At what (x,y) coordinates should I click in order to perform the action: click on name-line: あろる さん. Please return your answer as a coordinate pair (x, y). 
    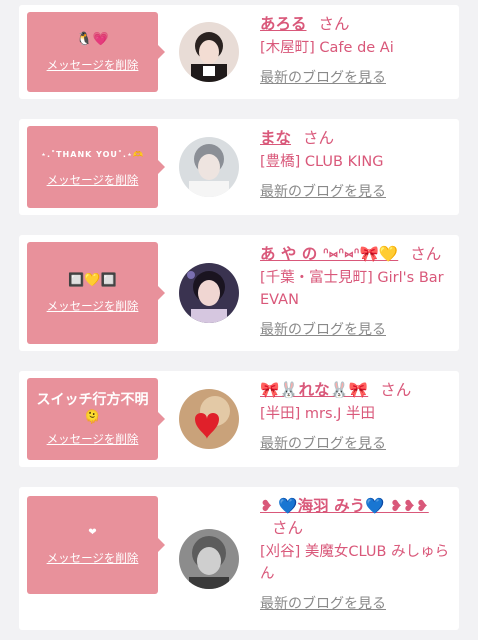
    Looking at the image, I should click on (357, 24).